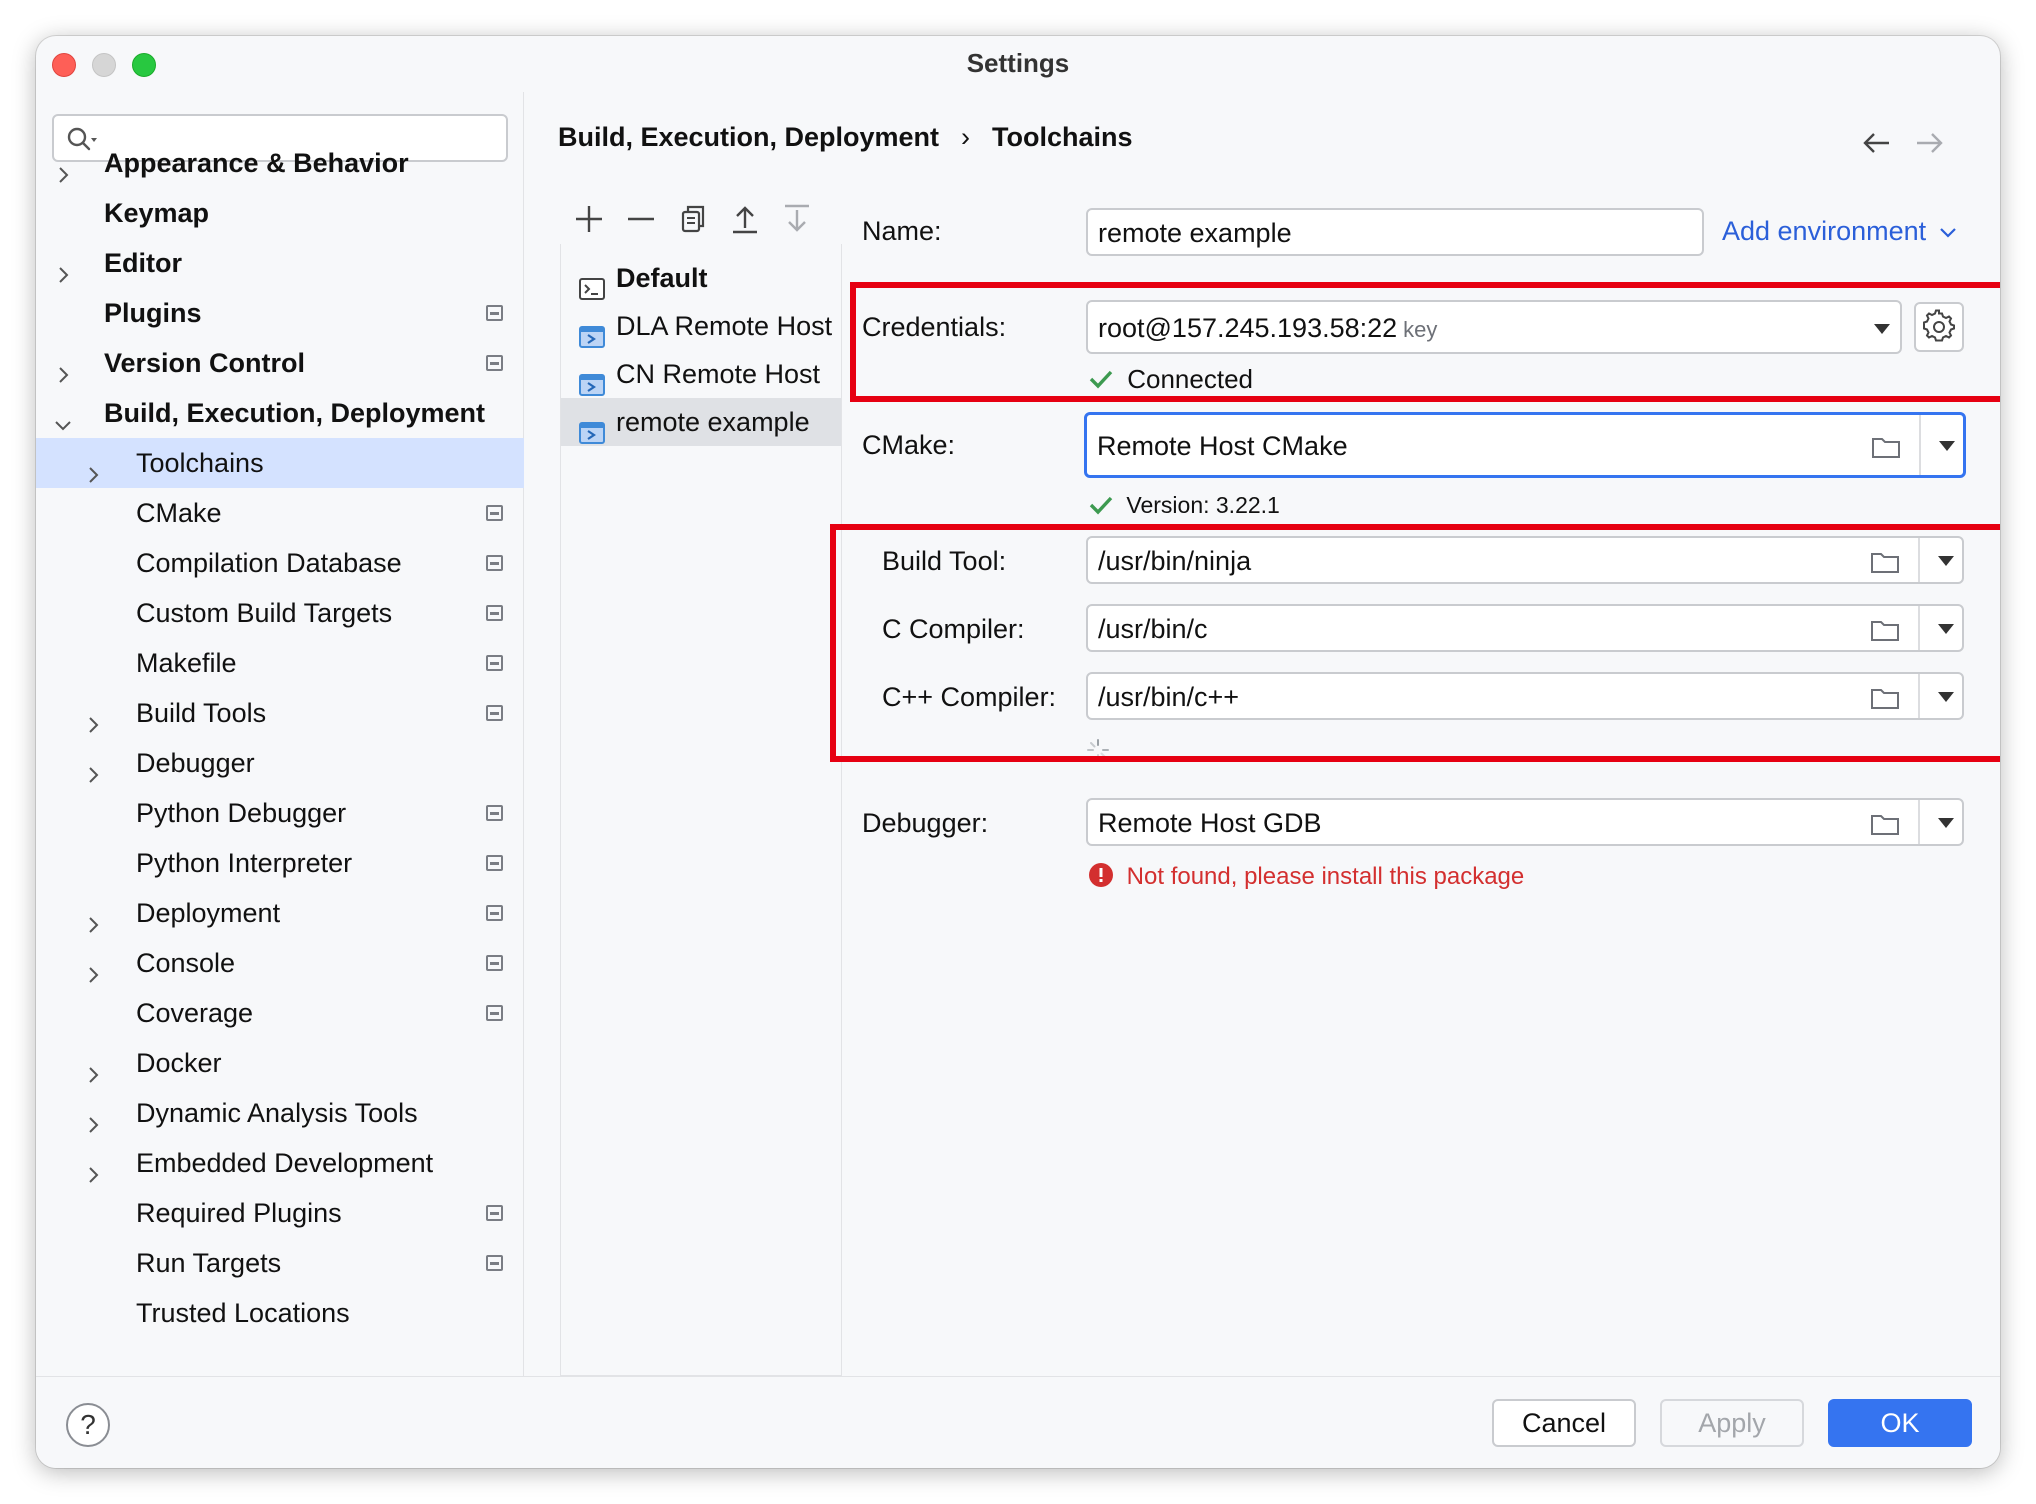  What do you see at coordinates (718, 374) in the screenshot?
I see `toolchain-item-label: CN Remote Host` at bounding box center [718, 374].